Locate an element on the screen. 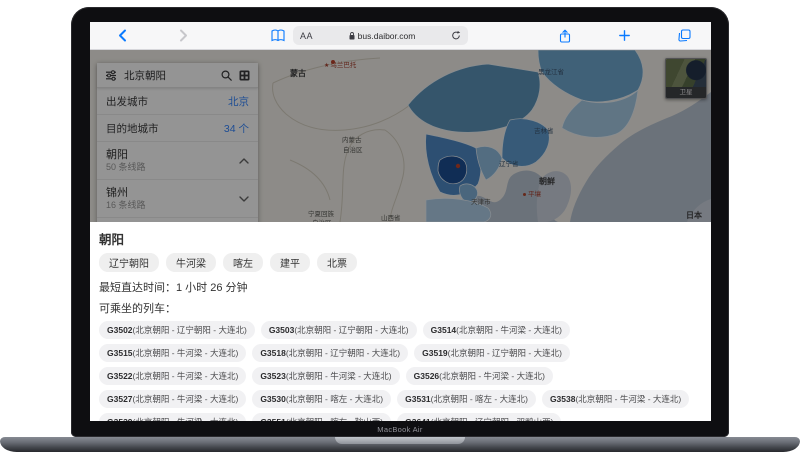  station-tag: 喀左 is located at coordinates (243, 262).